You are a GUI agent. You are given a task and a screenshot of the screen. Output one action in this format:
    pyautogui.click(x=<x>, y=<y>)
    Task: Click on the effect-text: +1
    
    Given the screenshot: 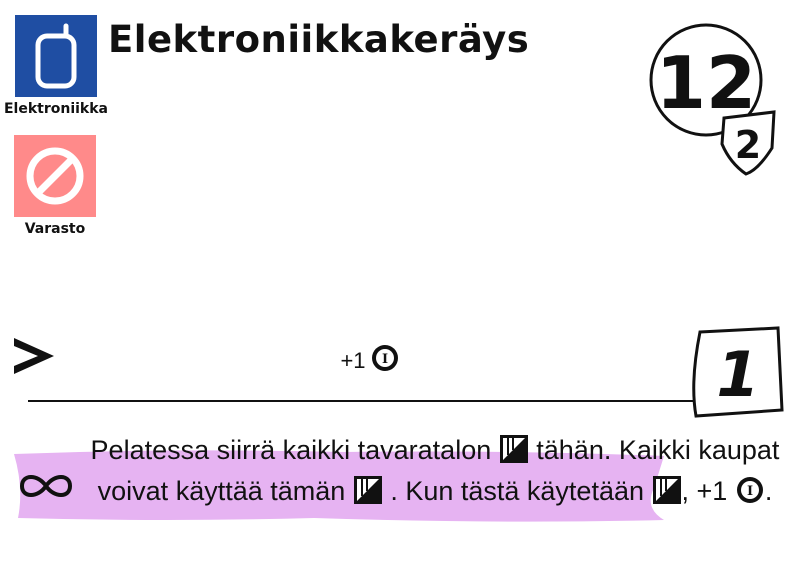 What is the action you would take?
    pyautogui.click(x=353, y=360)
    